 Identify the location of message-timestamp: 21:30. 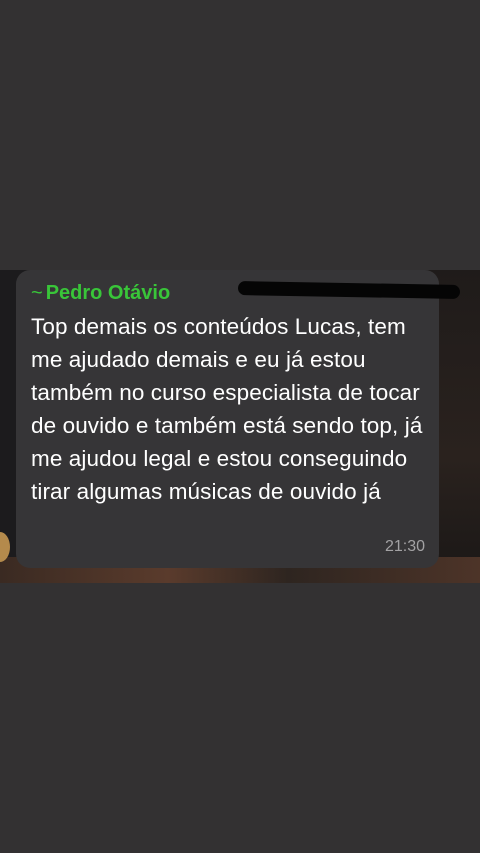
(404, 546).